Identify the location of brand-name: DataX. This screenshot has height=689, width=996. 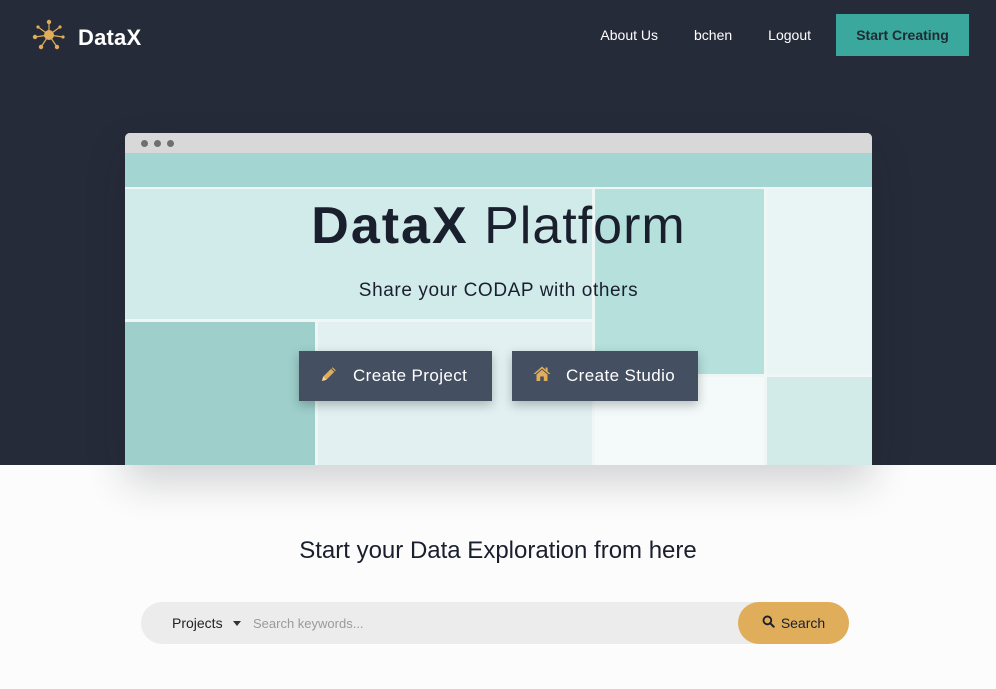
(110, 37).